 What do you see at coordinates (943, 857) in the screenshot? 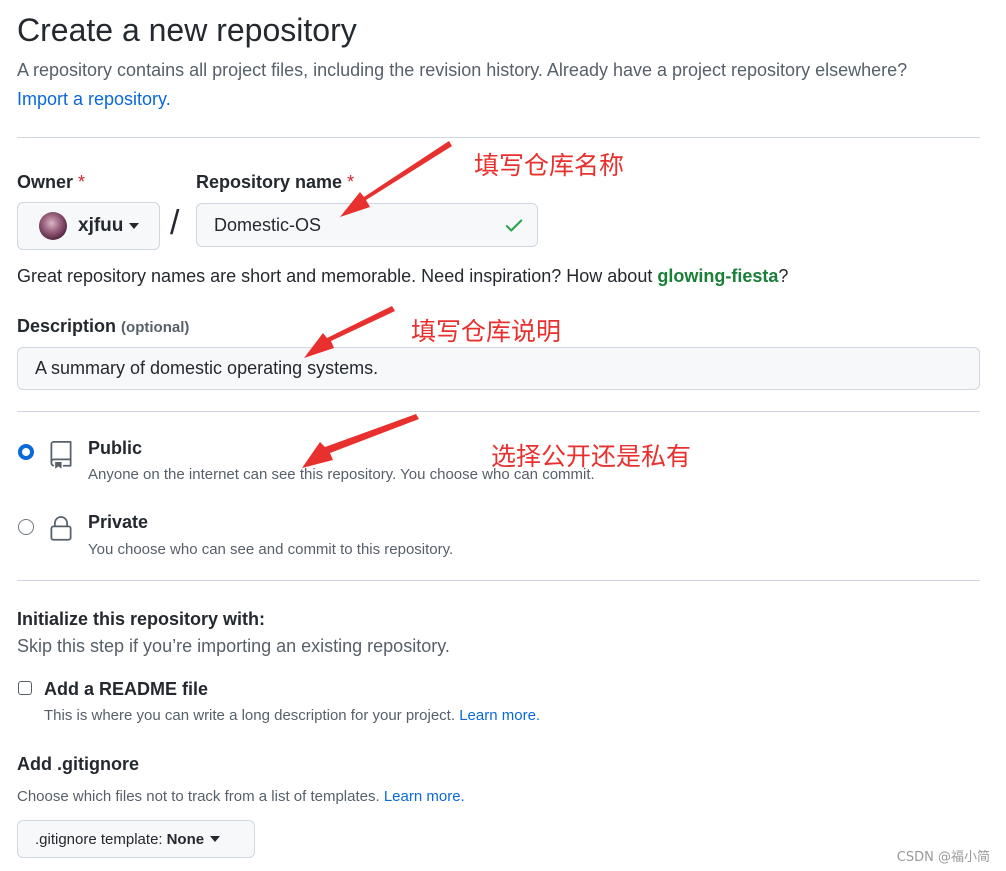
I see `watermark: CSDN @福小简` at bounding box center [943, 857].